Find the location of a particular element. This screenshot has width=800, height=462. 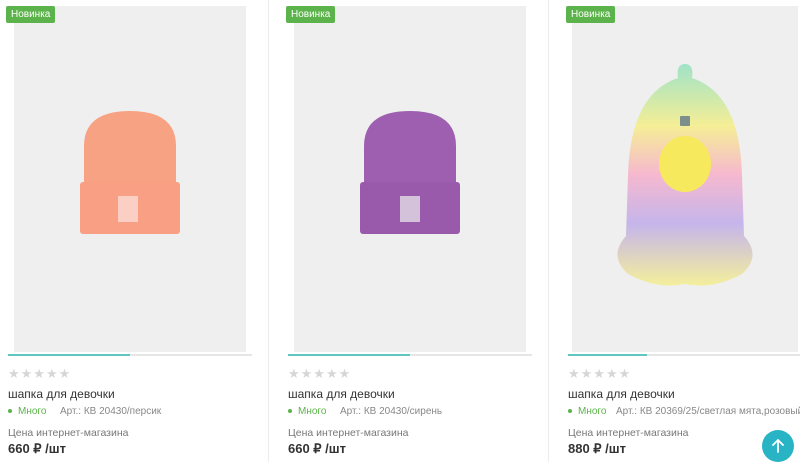

lilac-beanie-image is located at coordinates (410, 172).